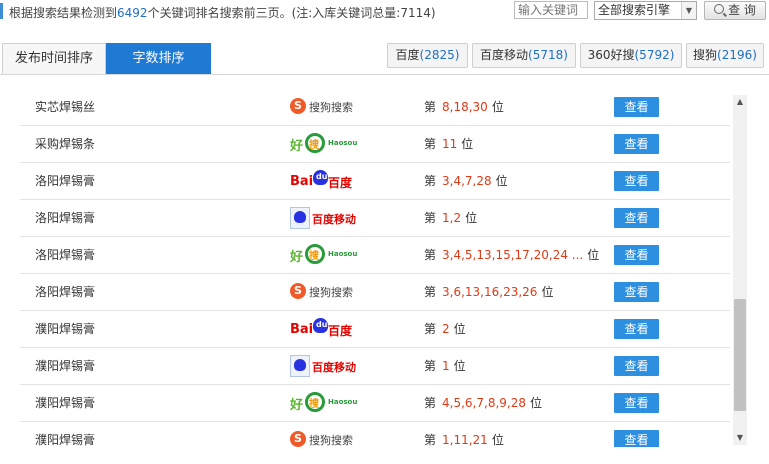  What do you see at coordinates (740, 270) in the screenshot?
I see `list-scrollbar: ▲ ▼` at bounding box center [740, 270].